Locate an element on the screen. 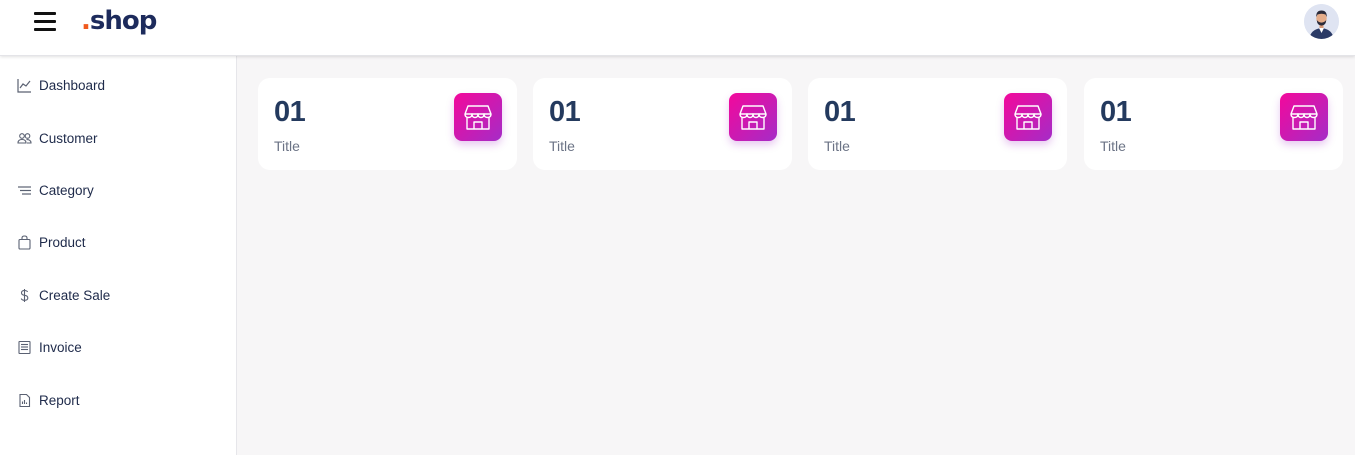 The height and width of the screenshot is (455, 1355). logo-text: shop is located at coordinates (123, 21).